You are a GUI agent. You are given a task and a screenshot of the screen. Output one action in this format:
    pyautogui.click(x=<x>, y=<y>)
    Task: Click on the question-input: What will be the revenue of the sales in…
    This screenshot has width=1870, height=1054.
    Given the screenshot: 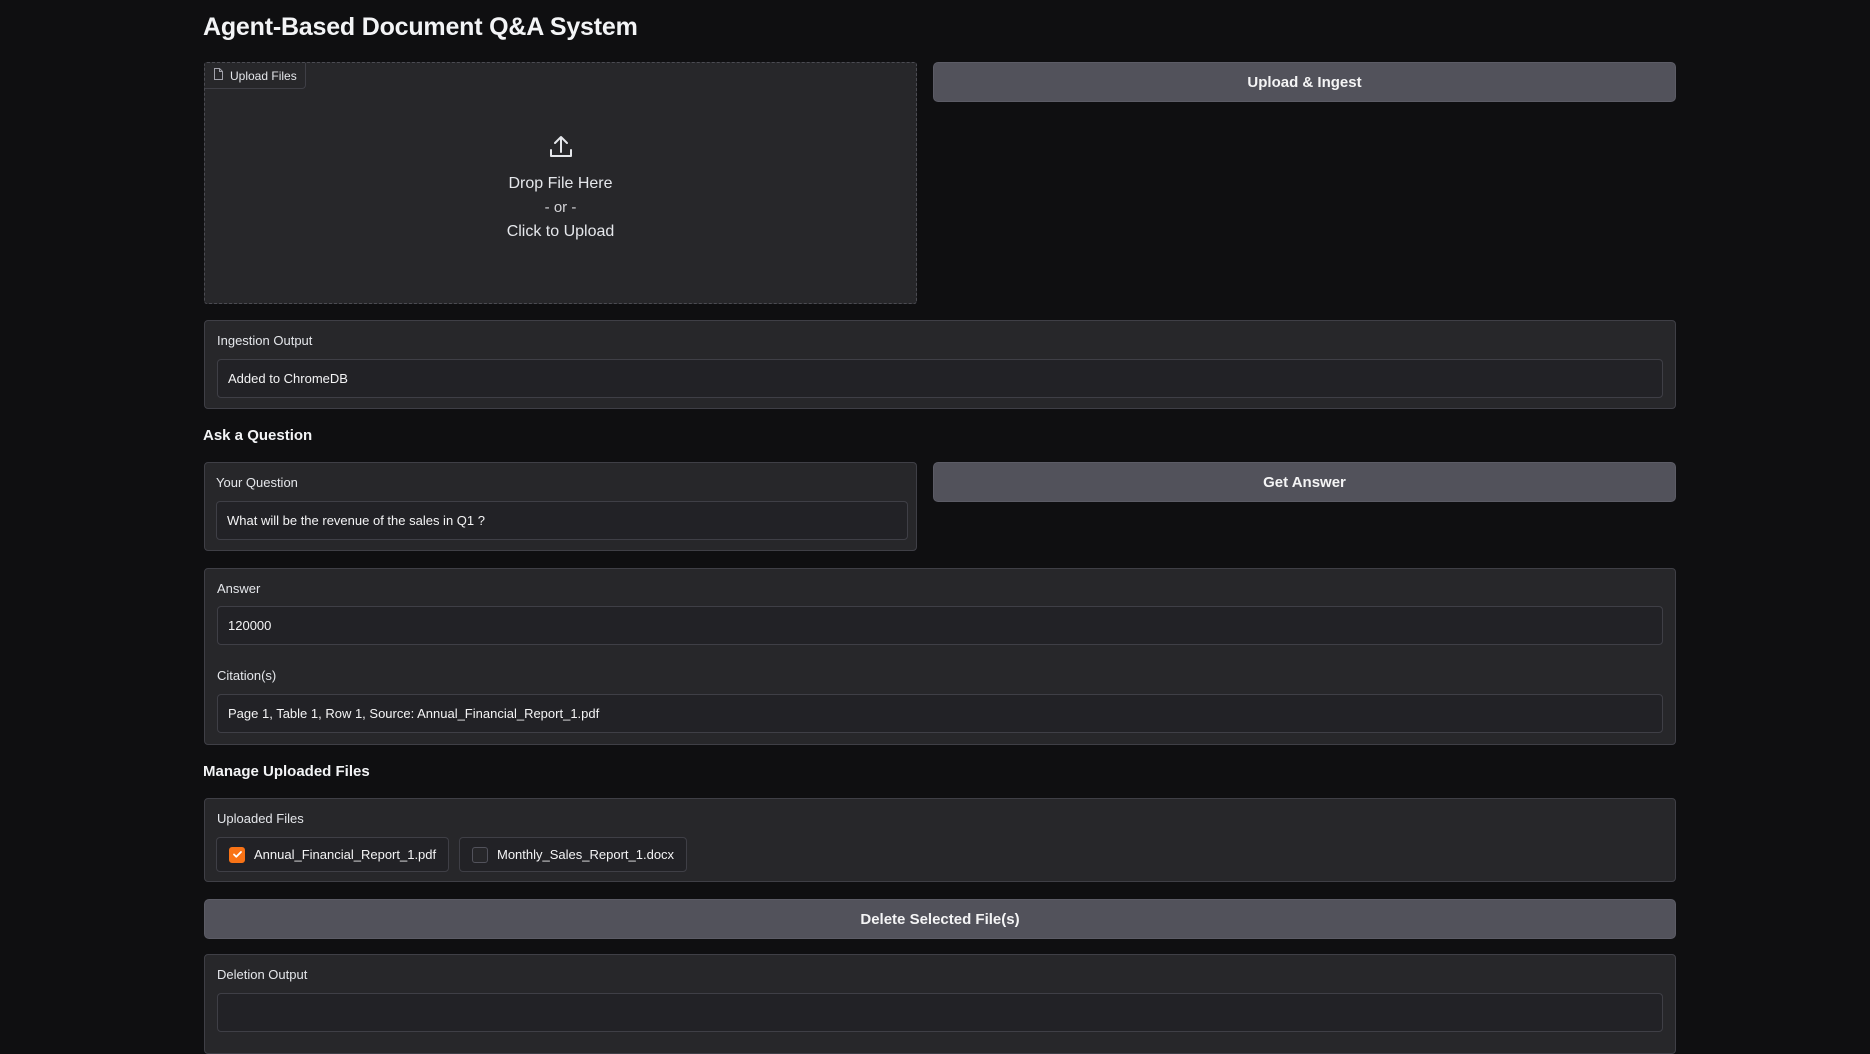 What is the action you would take?
    pyautogui.click(x=562, y=520)
    